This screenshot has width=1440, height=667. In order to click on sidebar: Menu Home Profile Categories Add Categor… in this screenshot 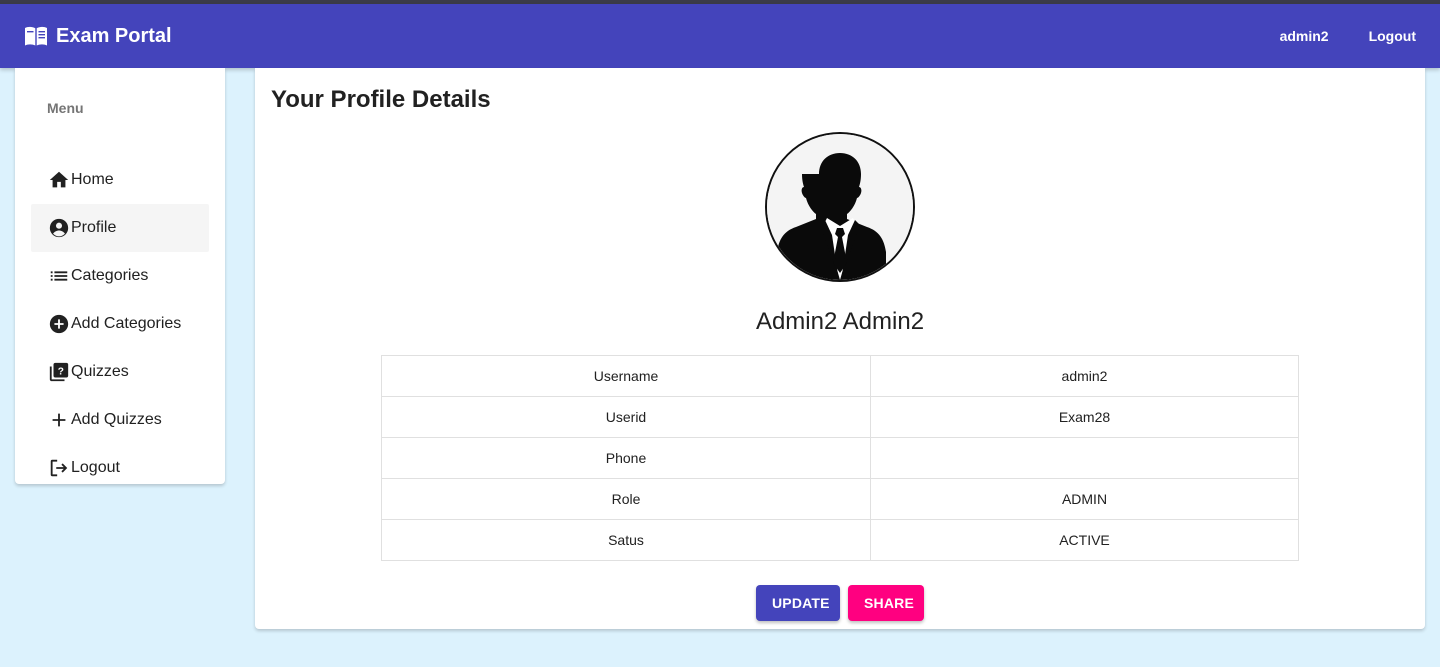, I will do `click(120, 276)`.